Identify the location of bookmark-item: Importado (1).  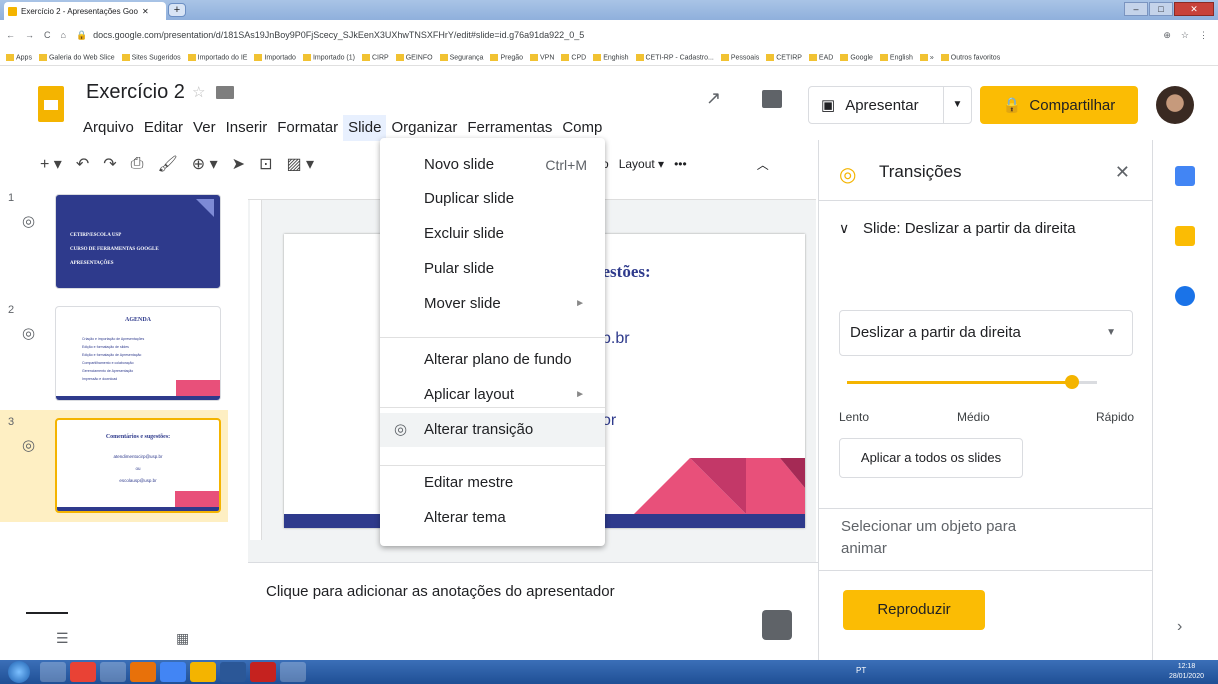
(328, 57).